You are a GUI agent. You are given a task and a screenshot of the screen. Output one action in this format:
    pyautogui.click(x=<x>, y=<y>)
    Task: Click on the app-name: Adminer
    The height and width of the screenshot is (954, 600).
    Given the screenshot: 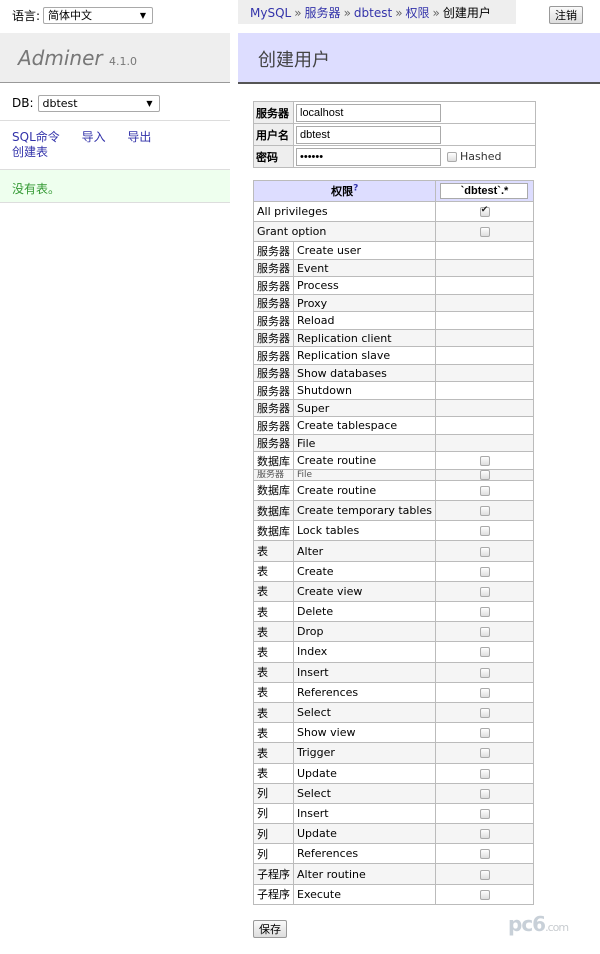 What is the action you would take?
    pyautogui.click(x=60, y=58)
    